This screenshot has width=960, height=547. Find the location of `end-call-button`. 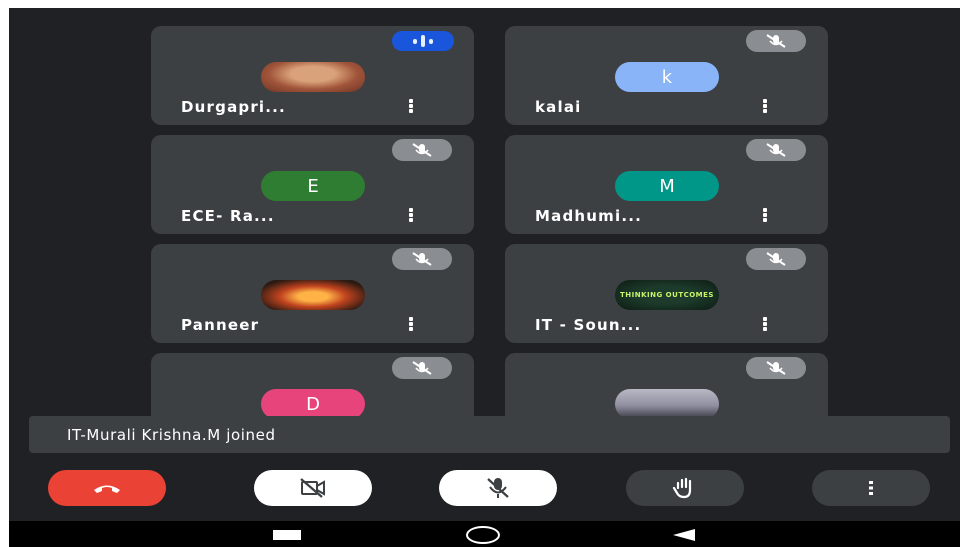

end-call-button is located at coordinates (107, 488).